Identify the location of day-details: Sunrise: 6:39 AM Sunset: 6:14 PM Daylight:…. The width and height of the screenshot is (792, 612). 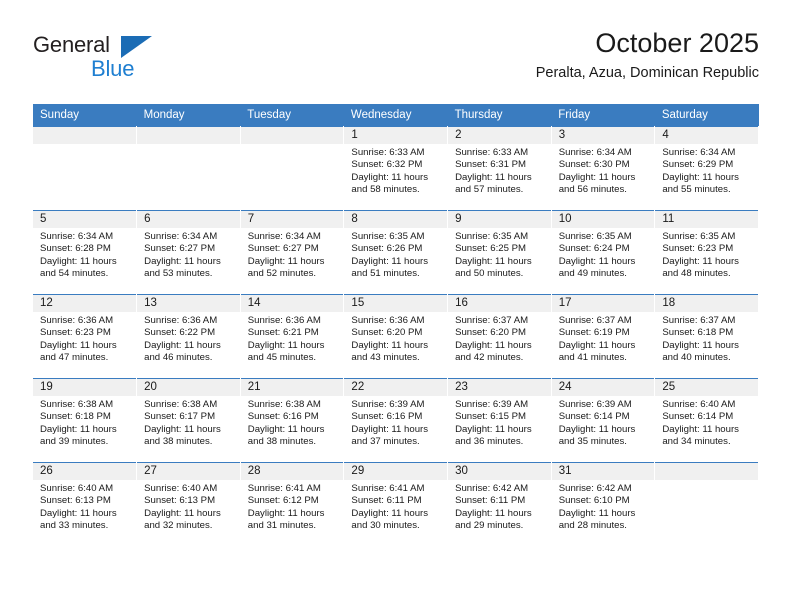
(603, 422).